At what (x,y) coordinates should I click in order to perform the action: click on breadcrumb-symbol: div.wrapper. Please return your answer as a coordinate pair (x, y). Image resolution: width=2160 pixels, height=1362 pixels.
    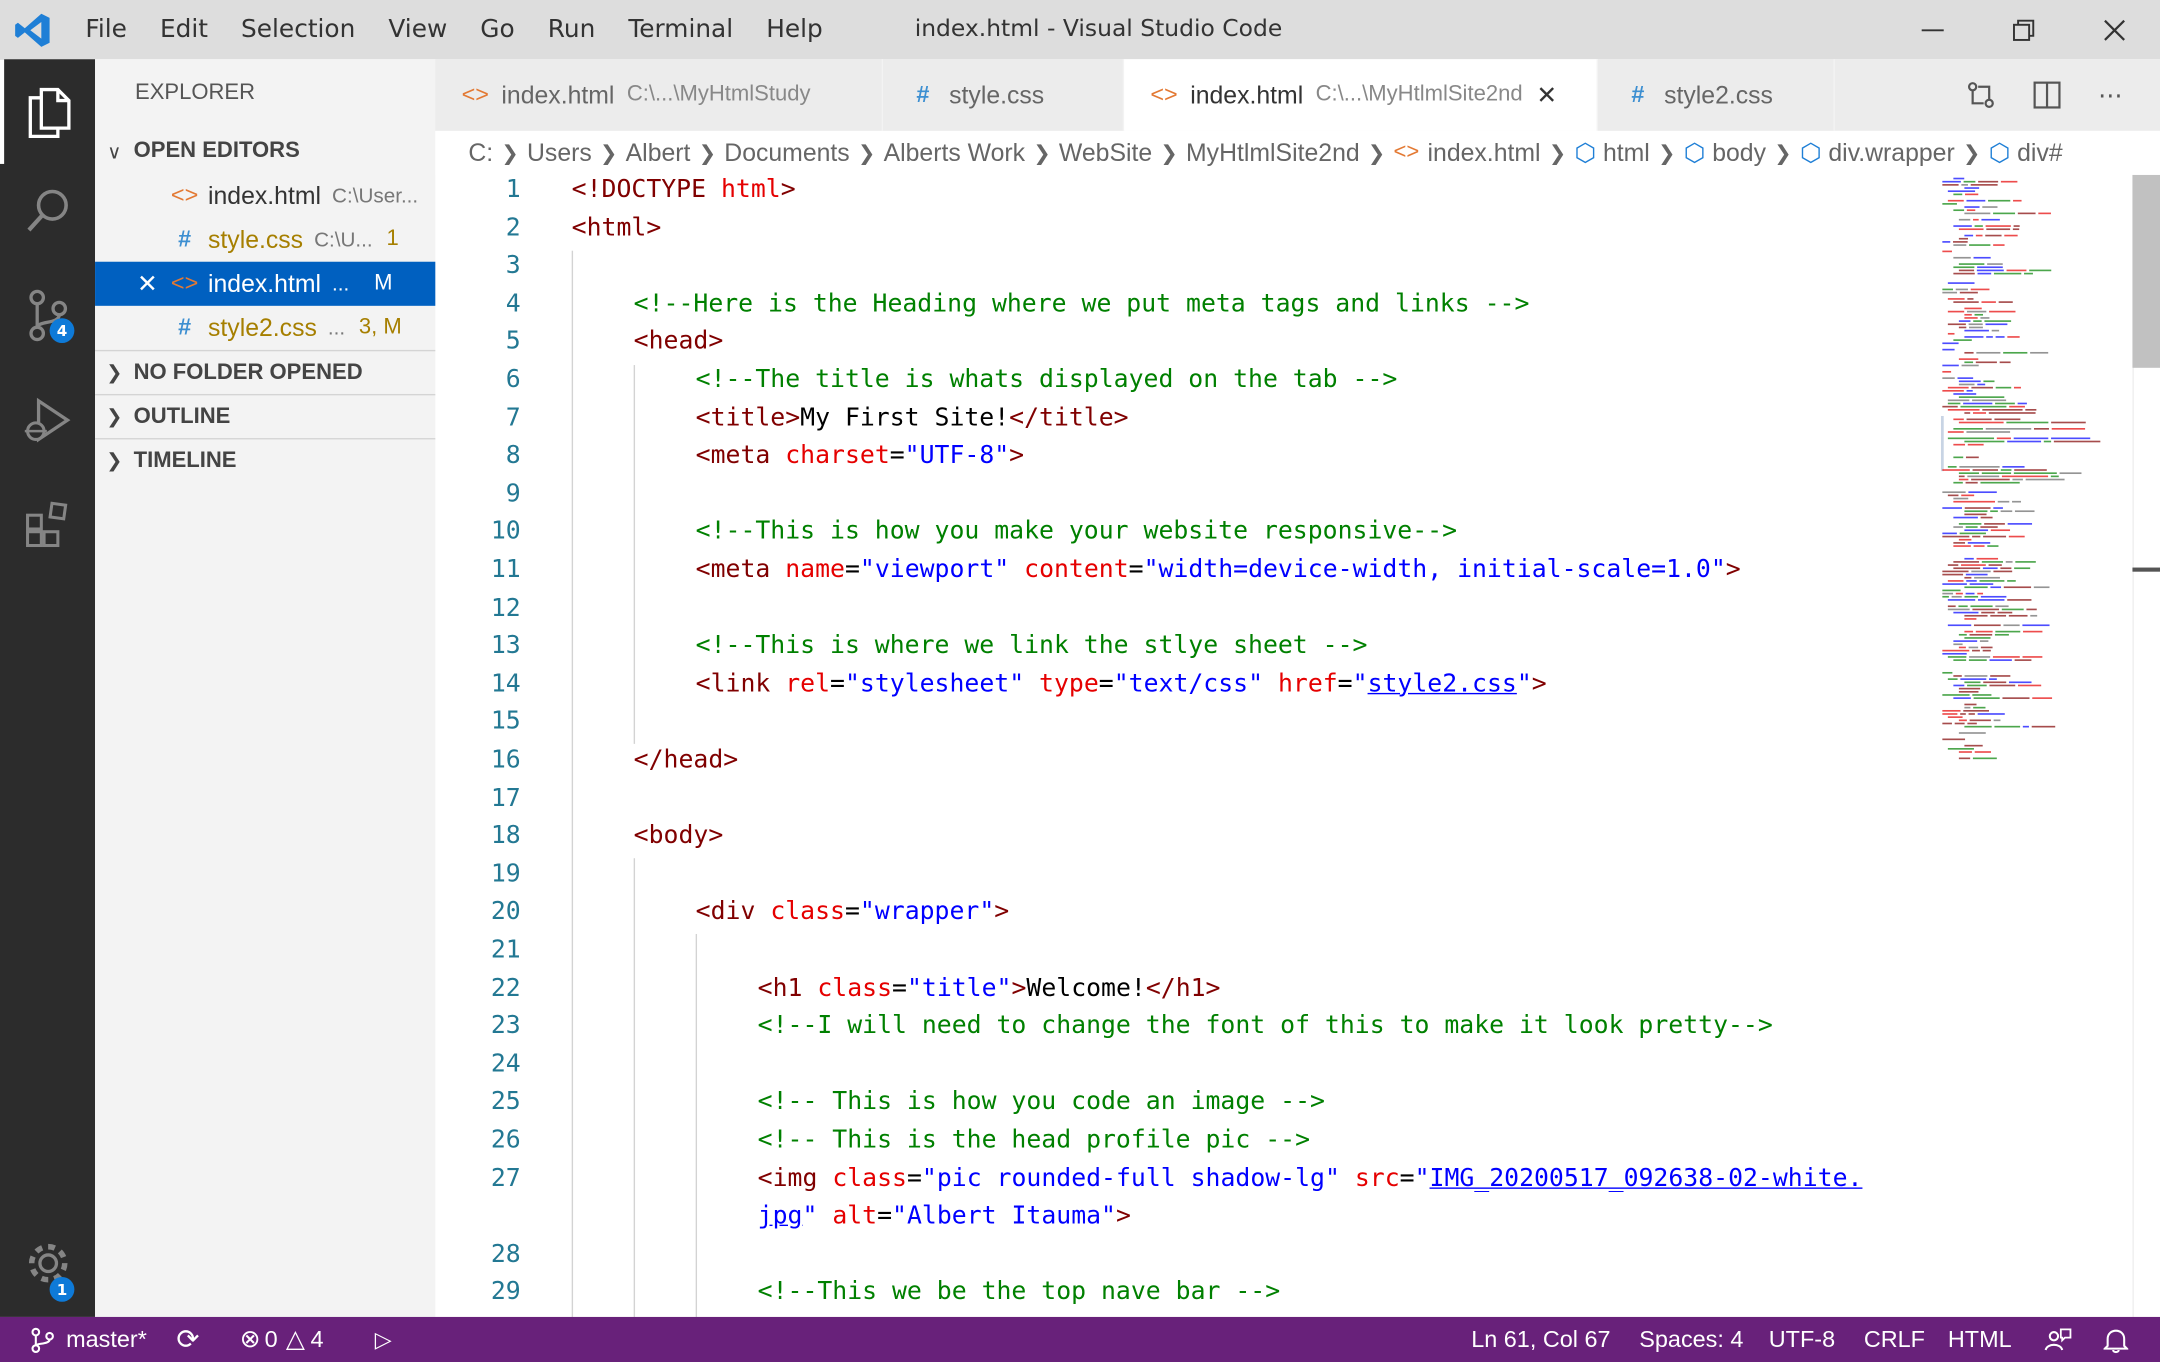
    Looking at the image, I should click on (1891, 152).